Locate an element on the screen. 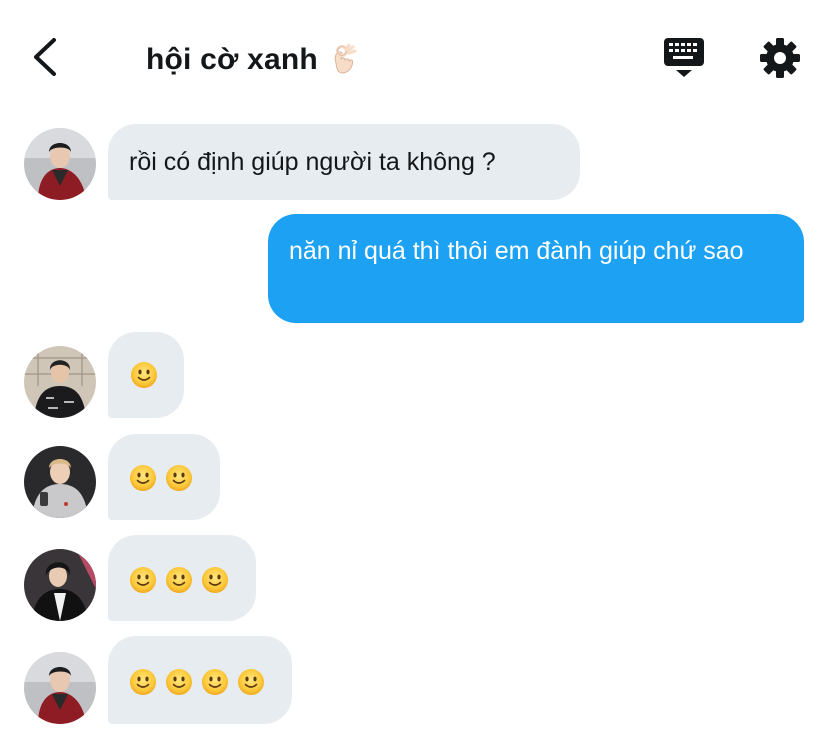 The image size is (828, 755). keyboard-button is located at coordinates (684, 58).